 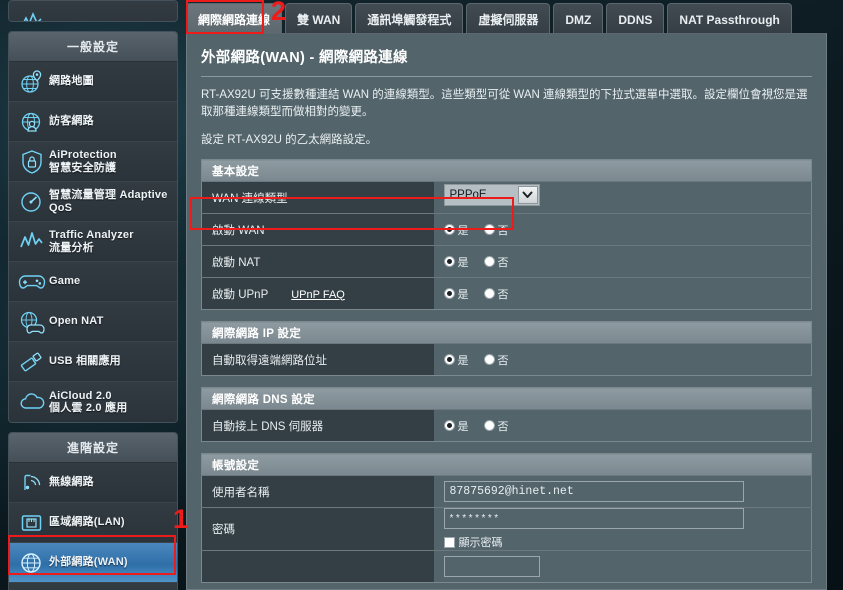 What do you see at coordinates (71, 81) in the screenshot?
I see `sidebar-item-label: 網路地圖` at bounding box center [71, 81].